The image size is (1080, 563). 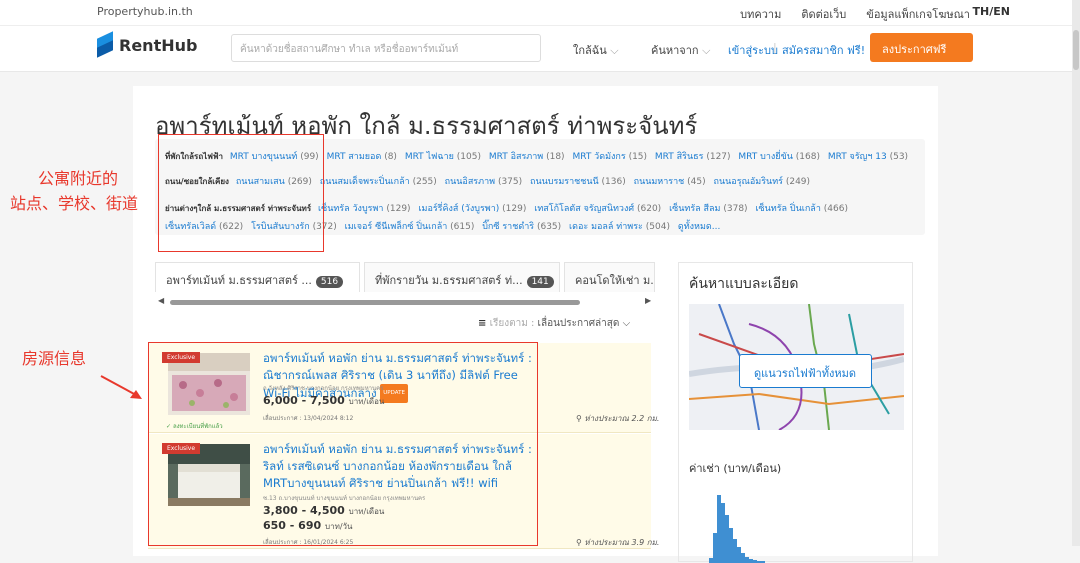 What do you see at coordinates (914, 49) in the screenshot?
I see `post-listing-label: ลงประกาศฟรี` at bounding box center [914, 49].